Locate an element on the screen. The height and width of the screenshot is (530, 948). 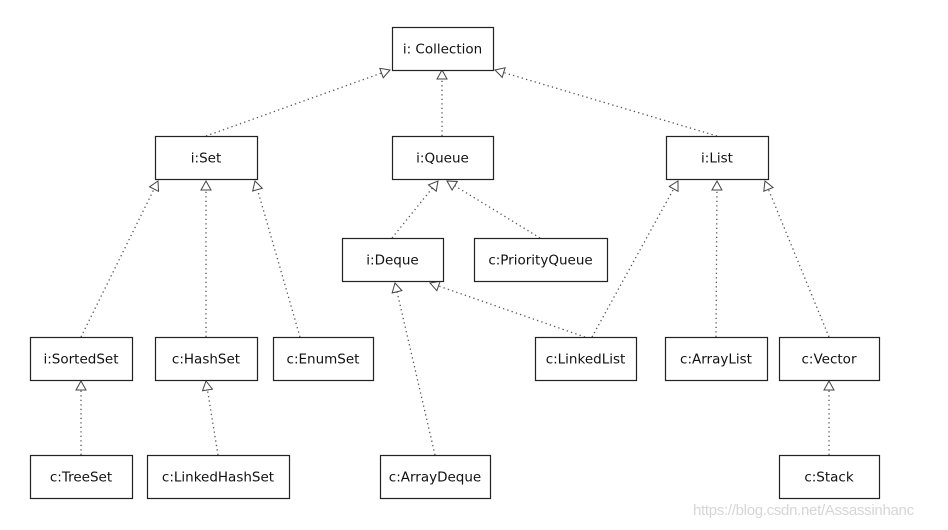
class-label: c:LinkedList is located at coordinates (586, 360).